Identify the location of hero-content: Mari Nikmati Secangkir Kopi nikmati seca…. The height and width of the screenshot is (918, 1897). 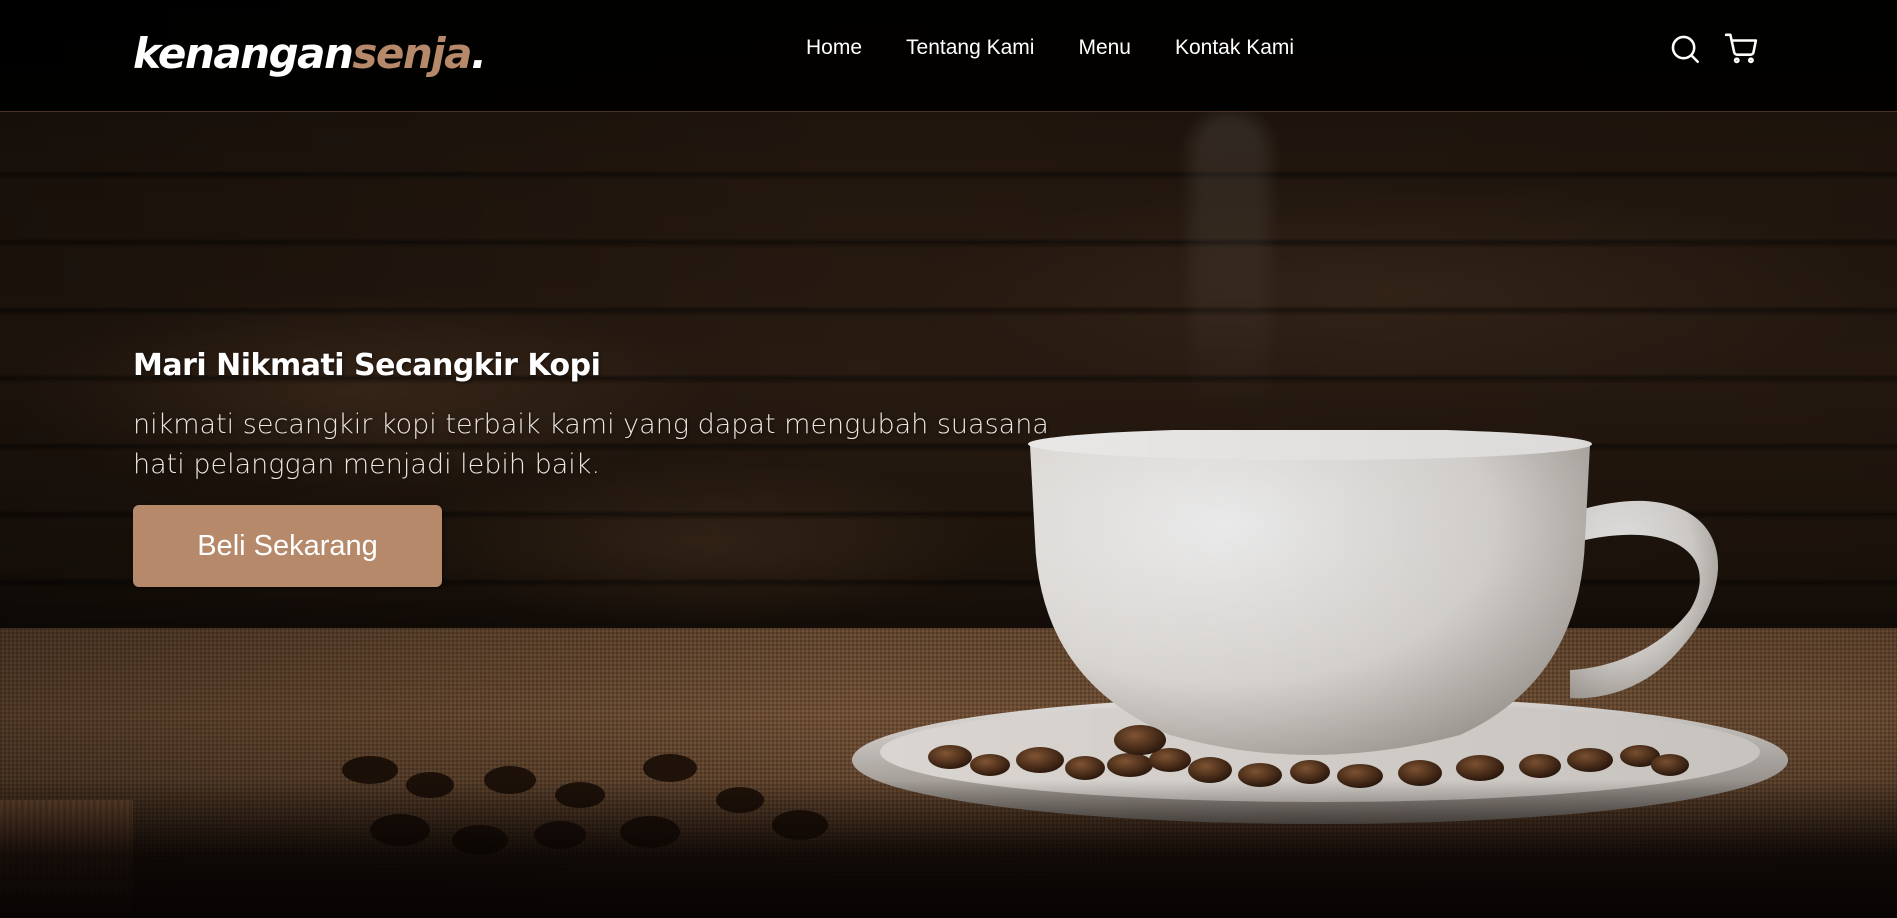
(613, 466).